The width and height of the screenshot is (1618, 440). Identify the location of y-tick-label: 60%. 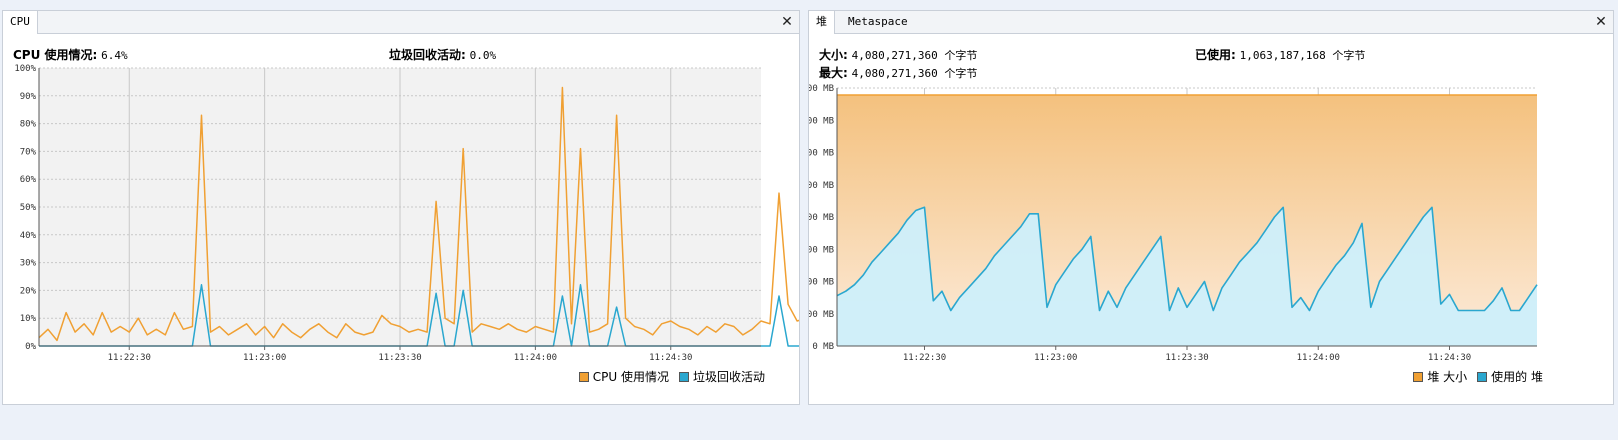
(28, 180).